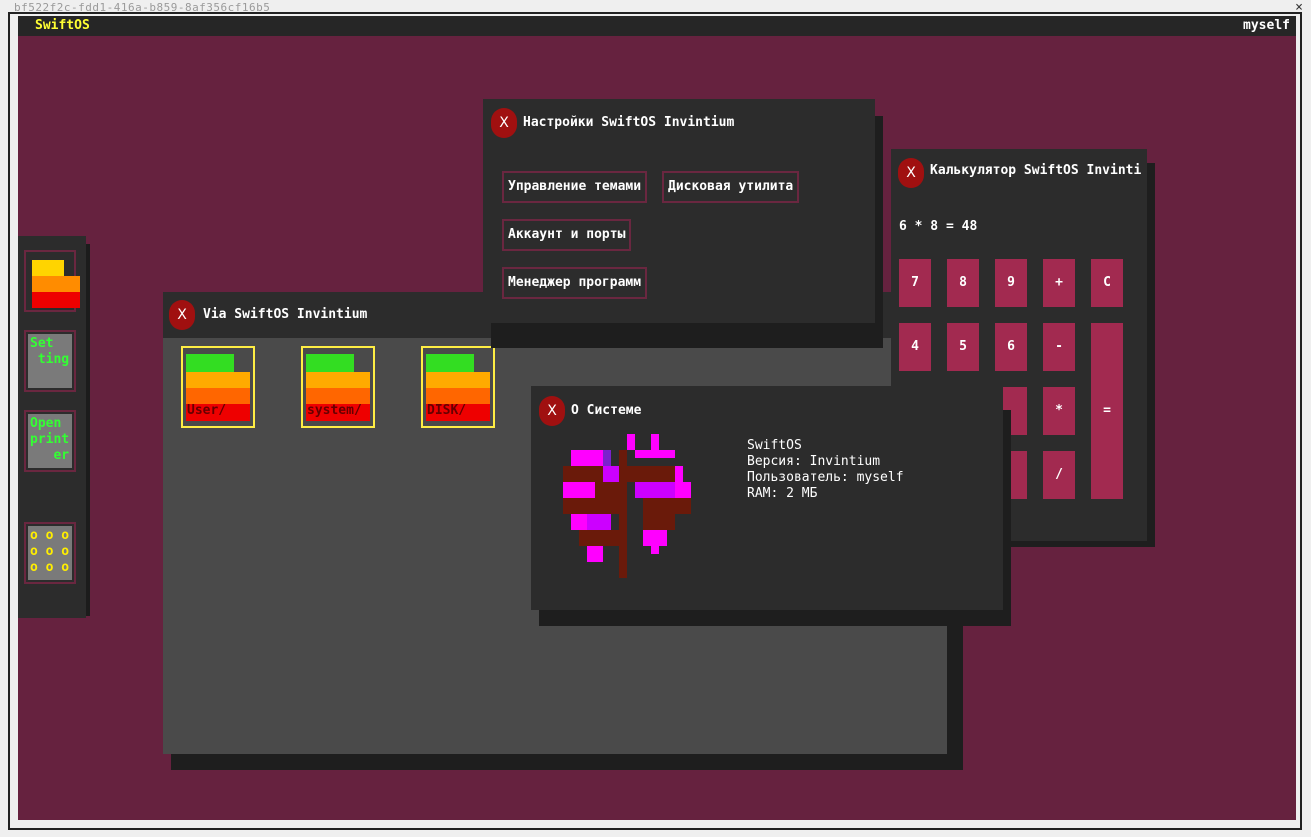  Describe the element at coordinates (567, 235) in the screenshot. I see `account-ports-button: Аккаунт и порты` at that location.